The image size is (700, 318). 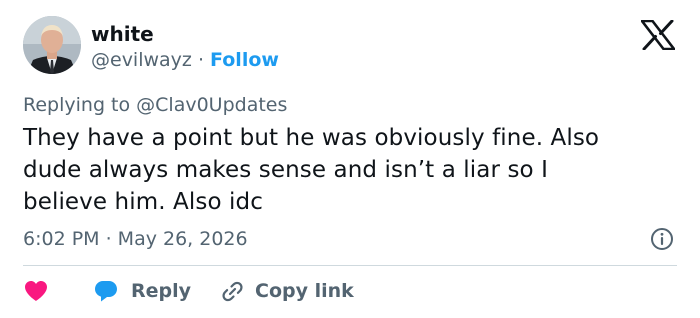 I want to click on follow-button: Follow, so click(x=244, y=60).